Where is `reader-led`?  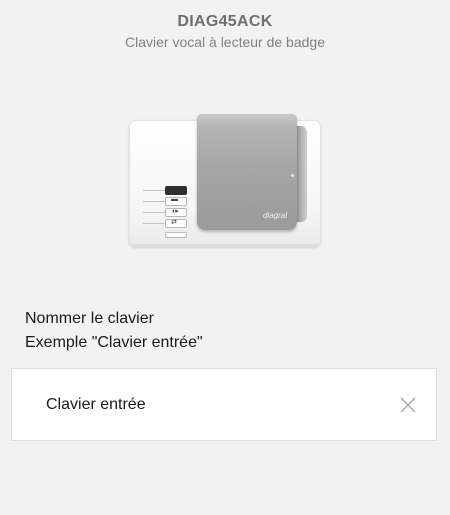
reader-led is located at coordinates (292, 175).